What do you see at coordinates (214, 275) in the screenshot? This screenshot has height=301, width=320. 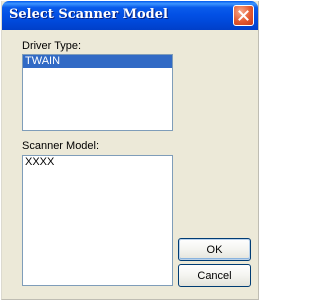 I see `cancel-button: Cancel` at bounding box center [214, 275].